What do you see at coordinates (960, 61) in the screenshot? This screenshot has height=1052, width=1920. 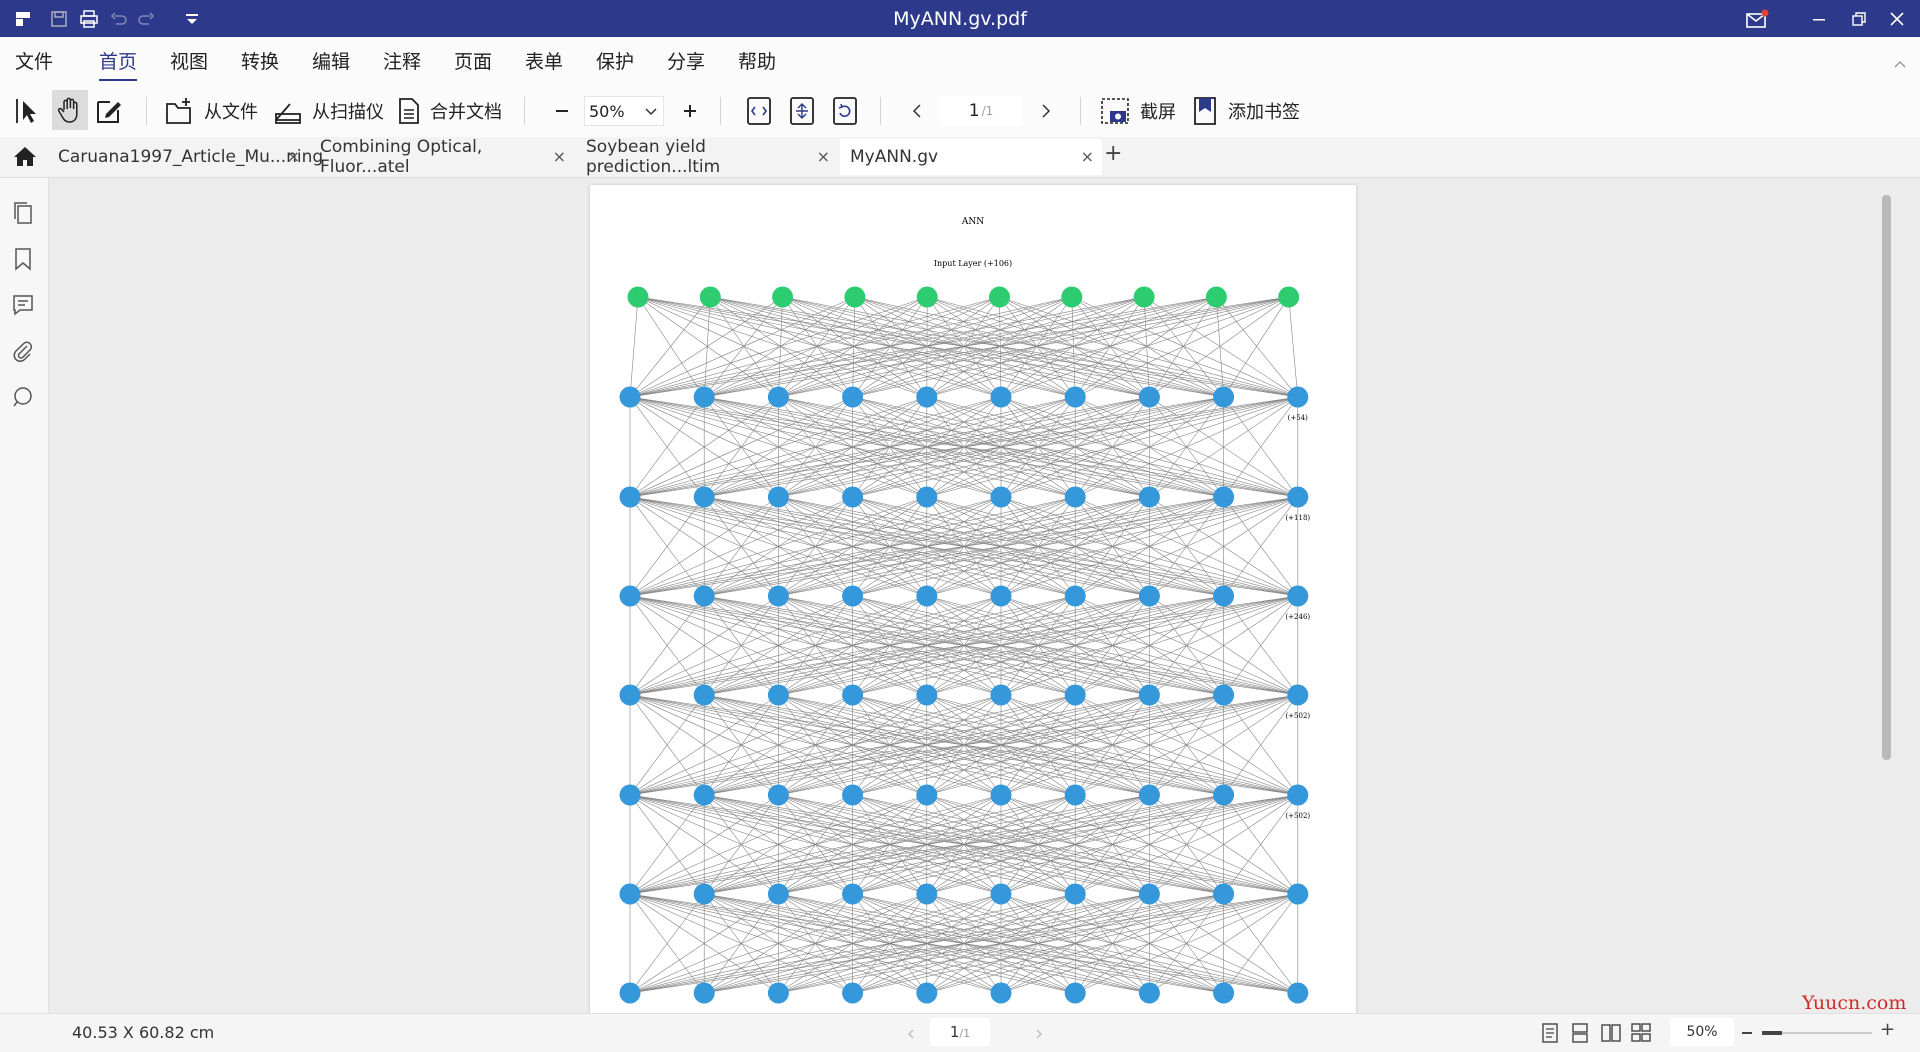 I see `menu-bar: 文件 首页 视图 转换 编辑 注释 页面 表单 保护 分享 帮助` at bounding box center [960, 61].